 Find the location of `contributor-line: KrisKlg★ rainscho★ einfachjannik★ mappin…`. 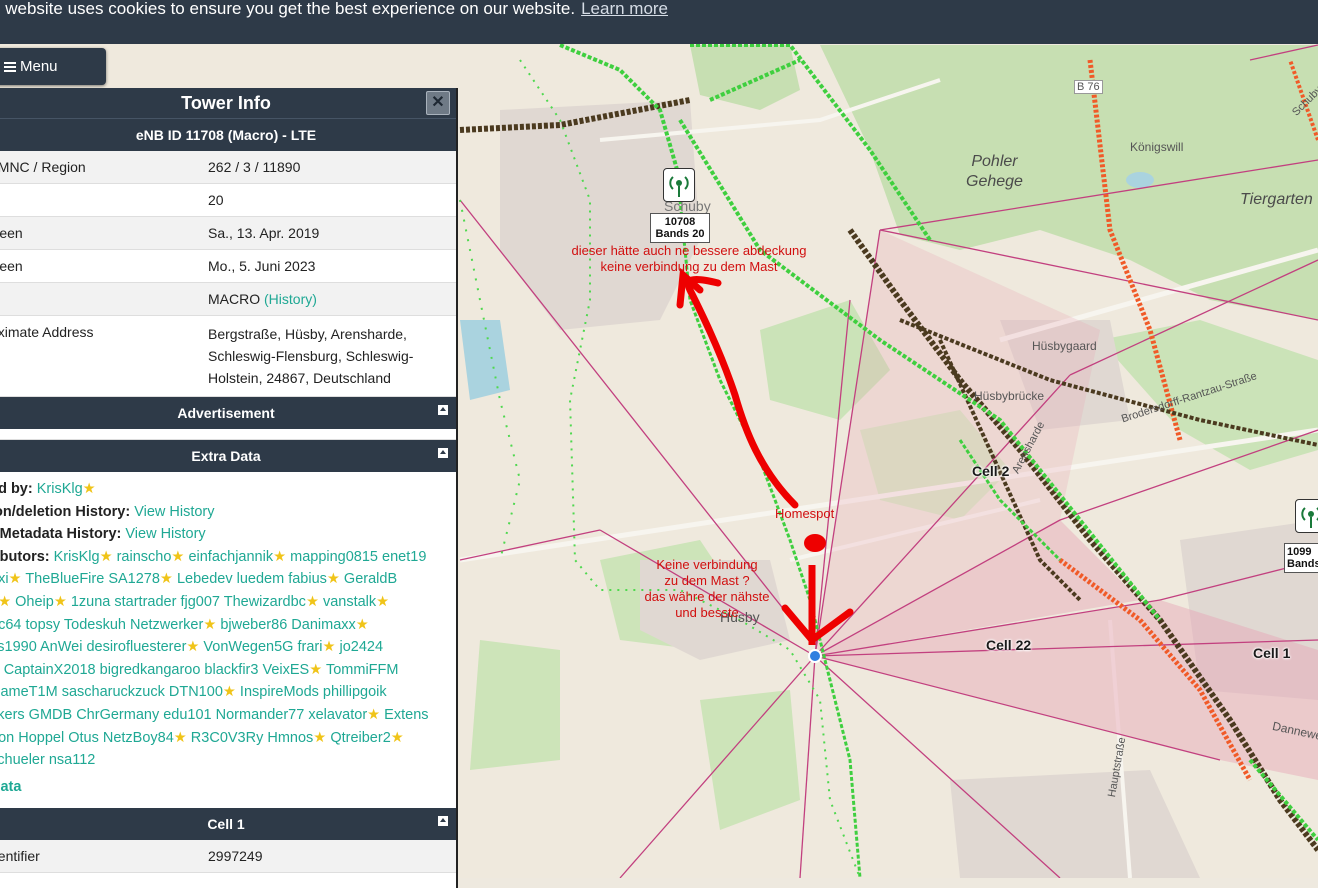

contributor-line: KrisKlg★ rainscho★ einfachjannik★ mappin… is located at coordinates (240, 557).